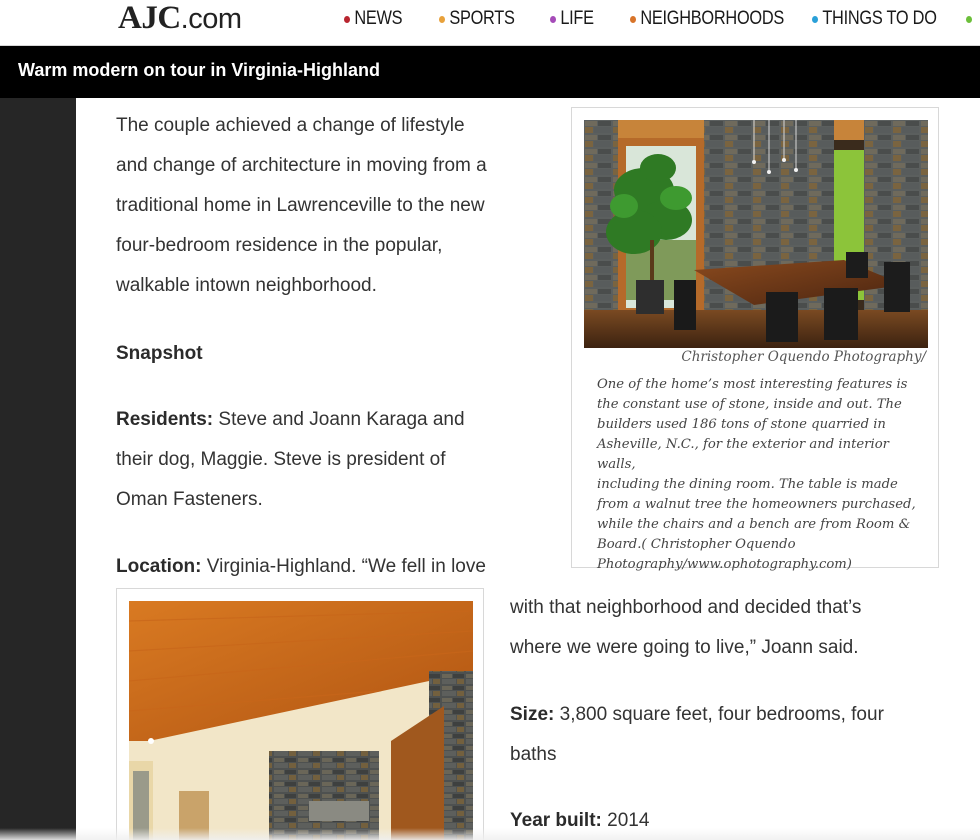  I want to click on nav-item-news: NEWS, so click(373, 19).